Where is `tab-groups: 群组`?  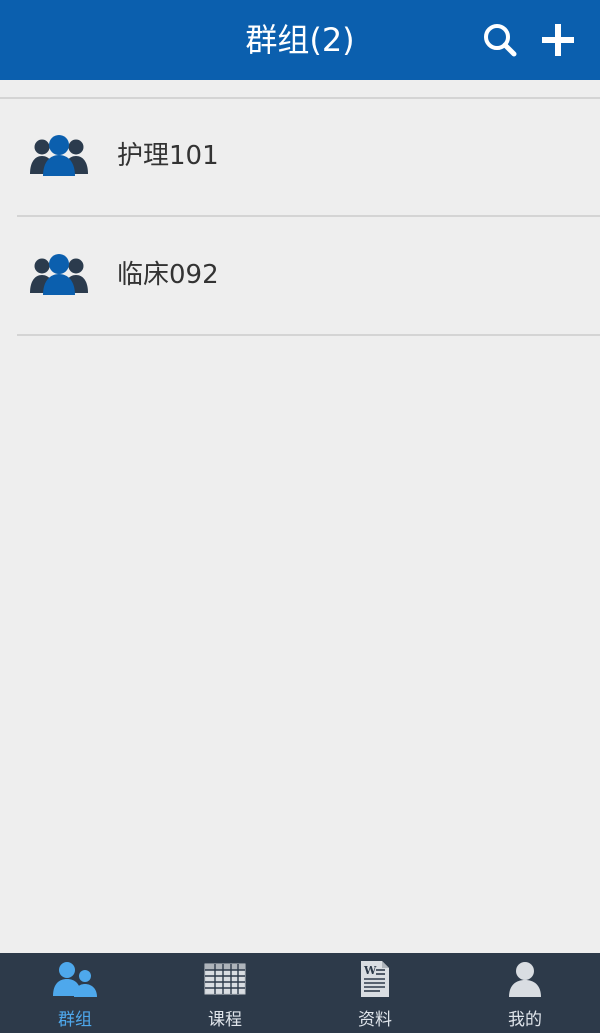 tab-groups: 群组 is located at coordinates (75, 993).